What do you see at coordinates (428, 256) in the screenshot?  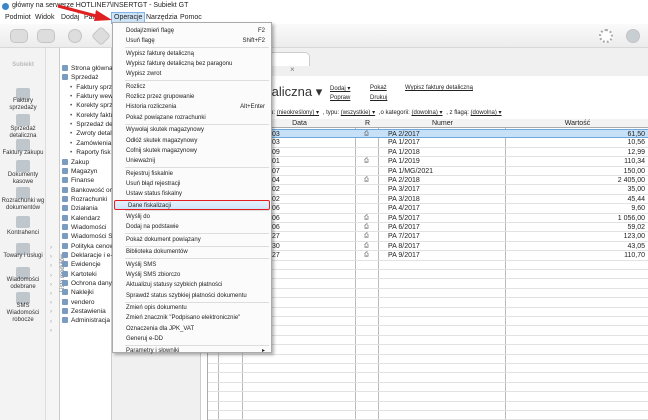 I see `table-row: 27 ⎙ PA 9/2017 110,70` at bounding box center [428, 256].